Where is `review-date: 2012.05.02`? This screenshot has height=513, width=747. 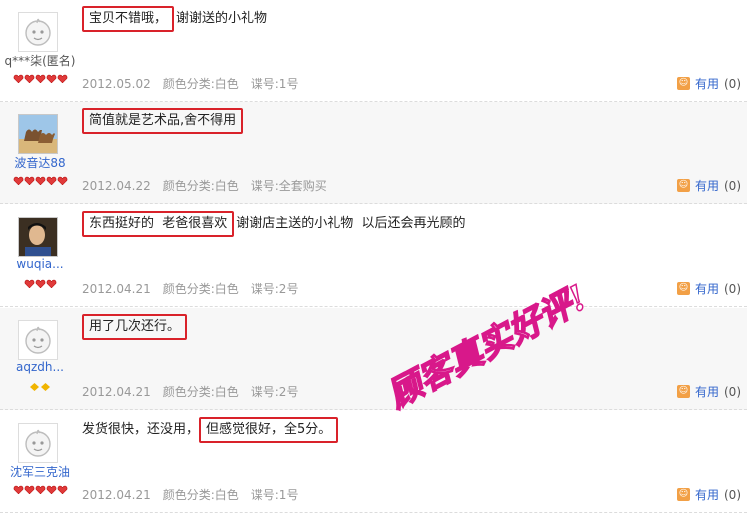
review-date: 2012.05.02 is located at coordinates (116, 84).